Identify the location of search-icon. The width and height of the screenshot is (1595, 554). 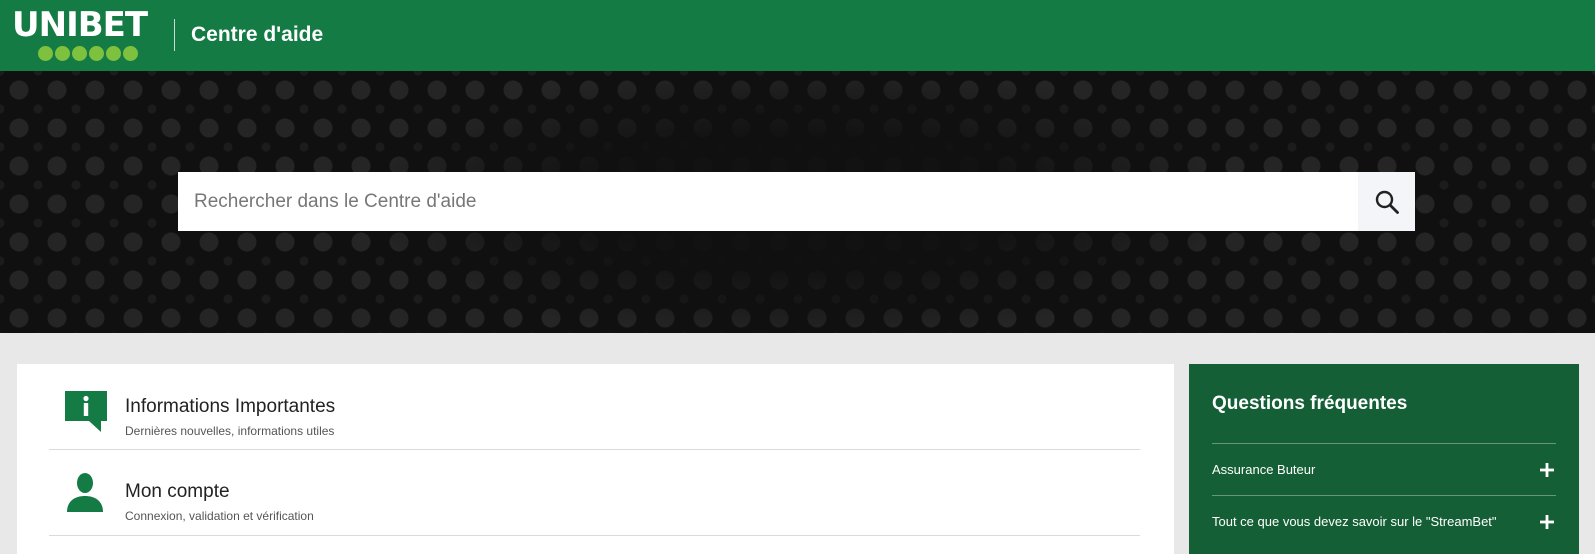
(1387, 202).